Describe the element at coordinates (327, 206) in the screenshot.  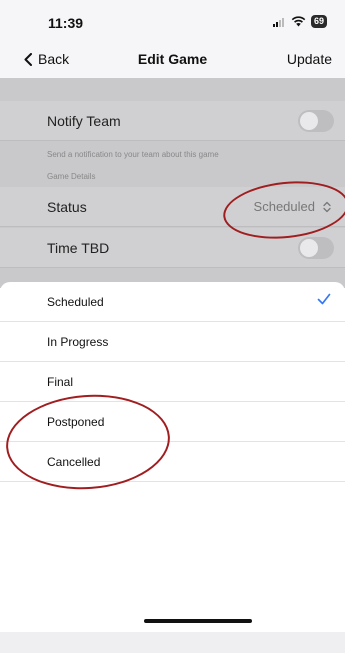
I see `up-down-chevron-icon` at that location.